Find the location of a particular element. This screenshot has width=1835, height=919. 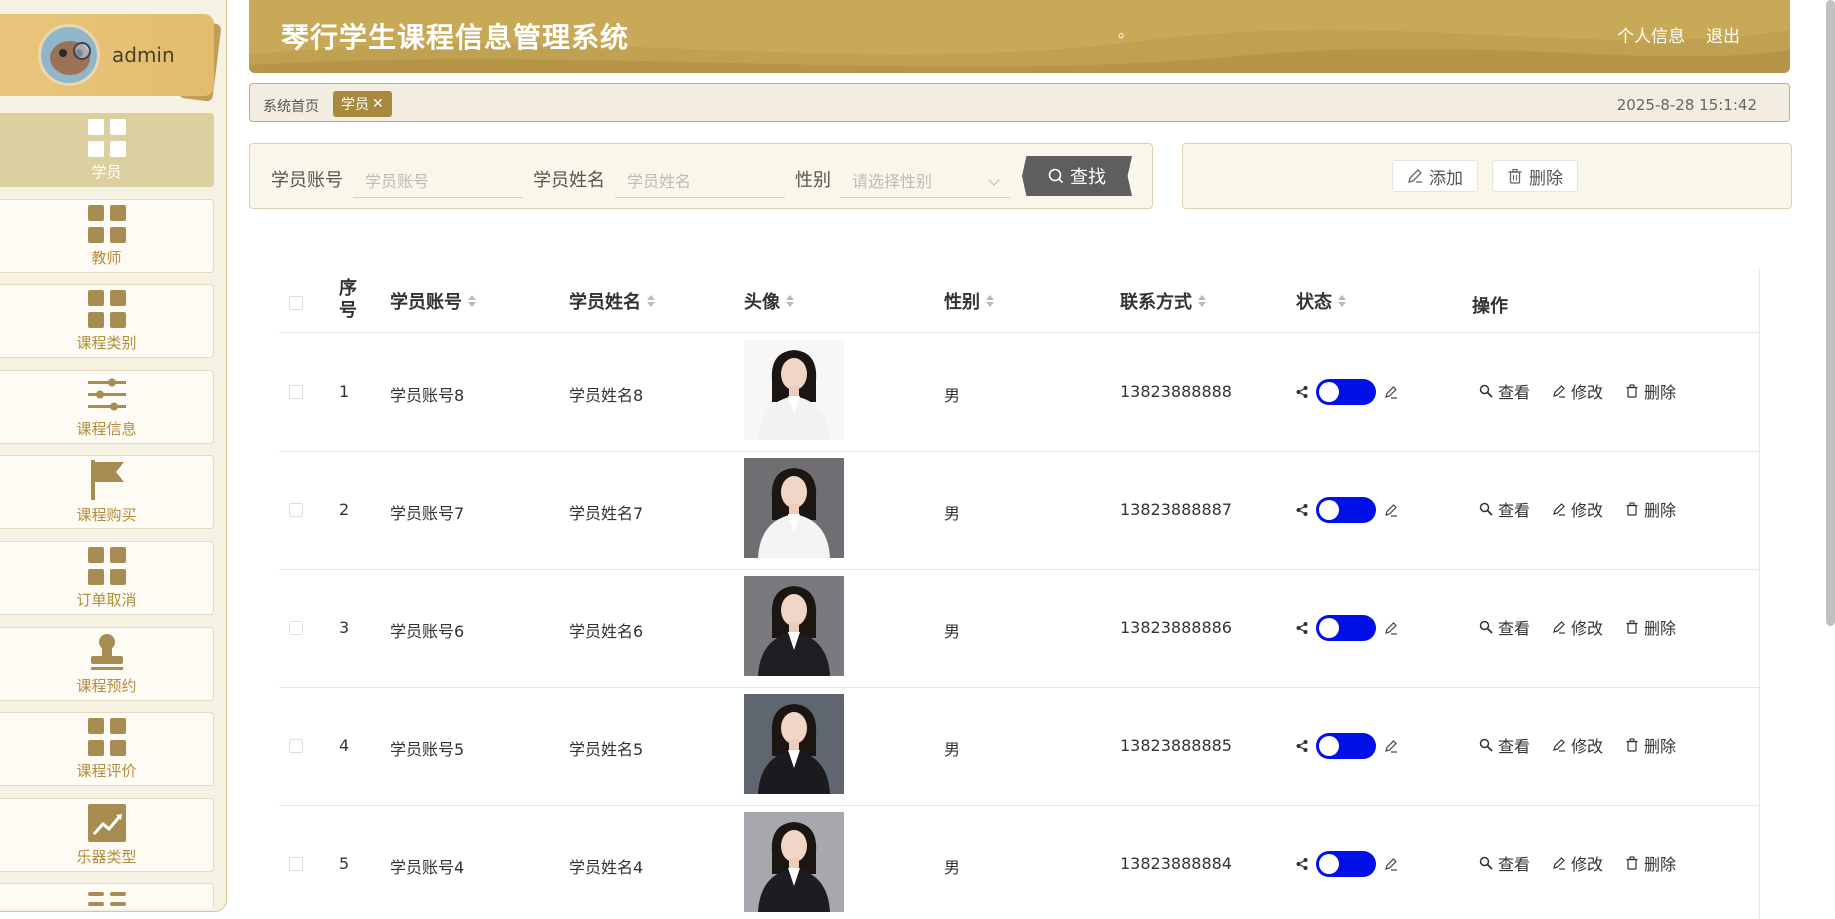

gender-select: 请选择性别 is located at coordinates (925, 178).